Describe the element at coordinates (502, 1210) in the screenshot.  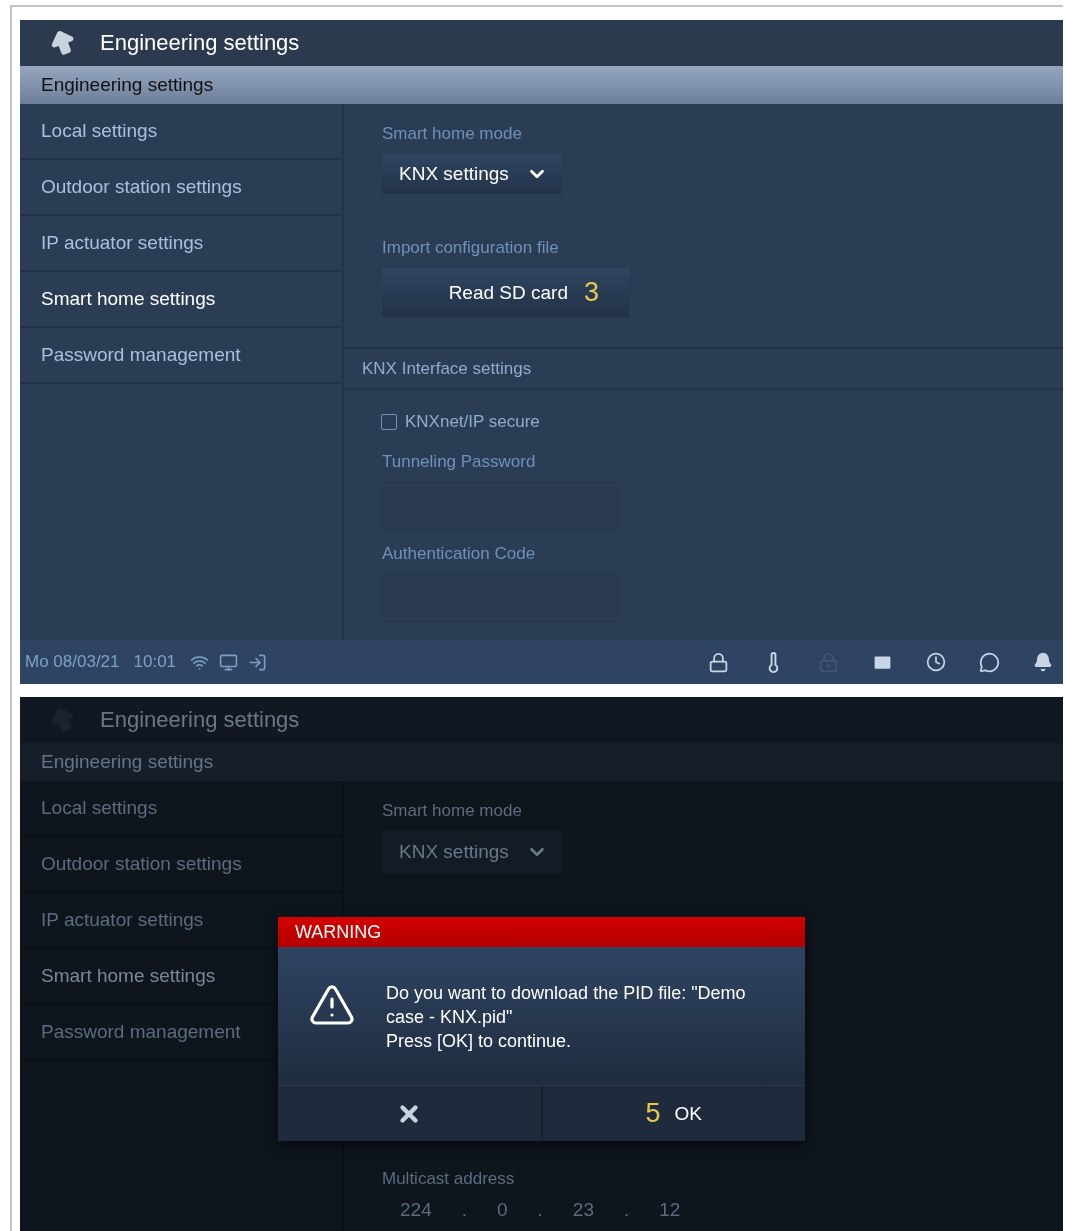
I see `ip-octet: 0` at that location.